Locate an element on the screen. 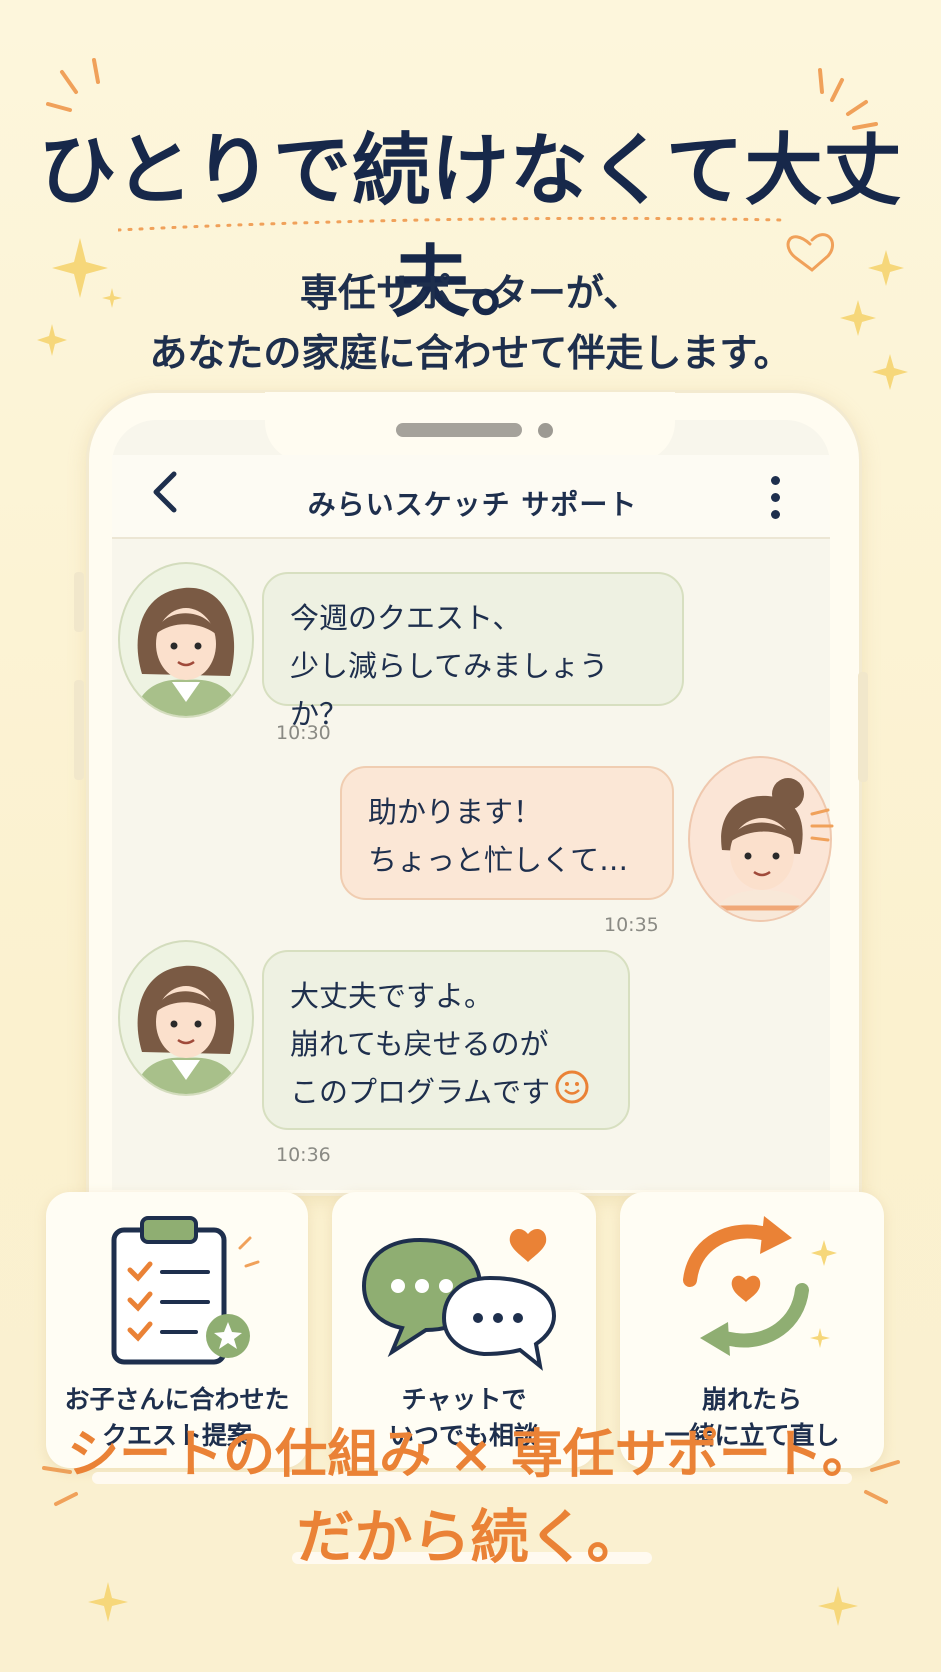 This screenshot has width=941, height=1672. refresh-heart-icon is located at coordinates (754, 1292).